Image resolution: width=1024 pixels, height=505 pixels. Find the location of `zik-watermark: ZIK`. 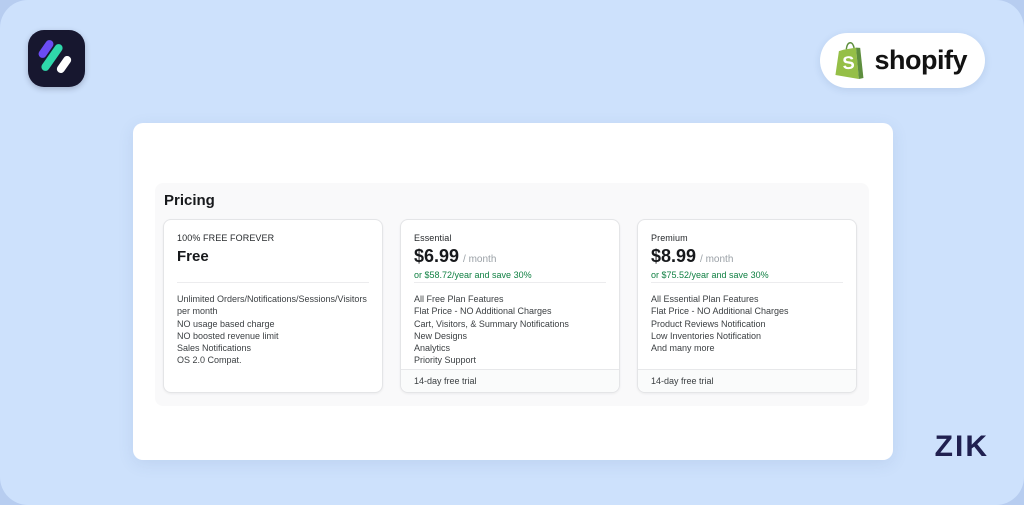

zik-watermark: ZIK is located at coordinates (961, 446).